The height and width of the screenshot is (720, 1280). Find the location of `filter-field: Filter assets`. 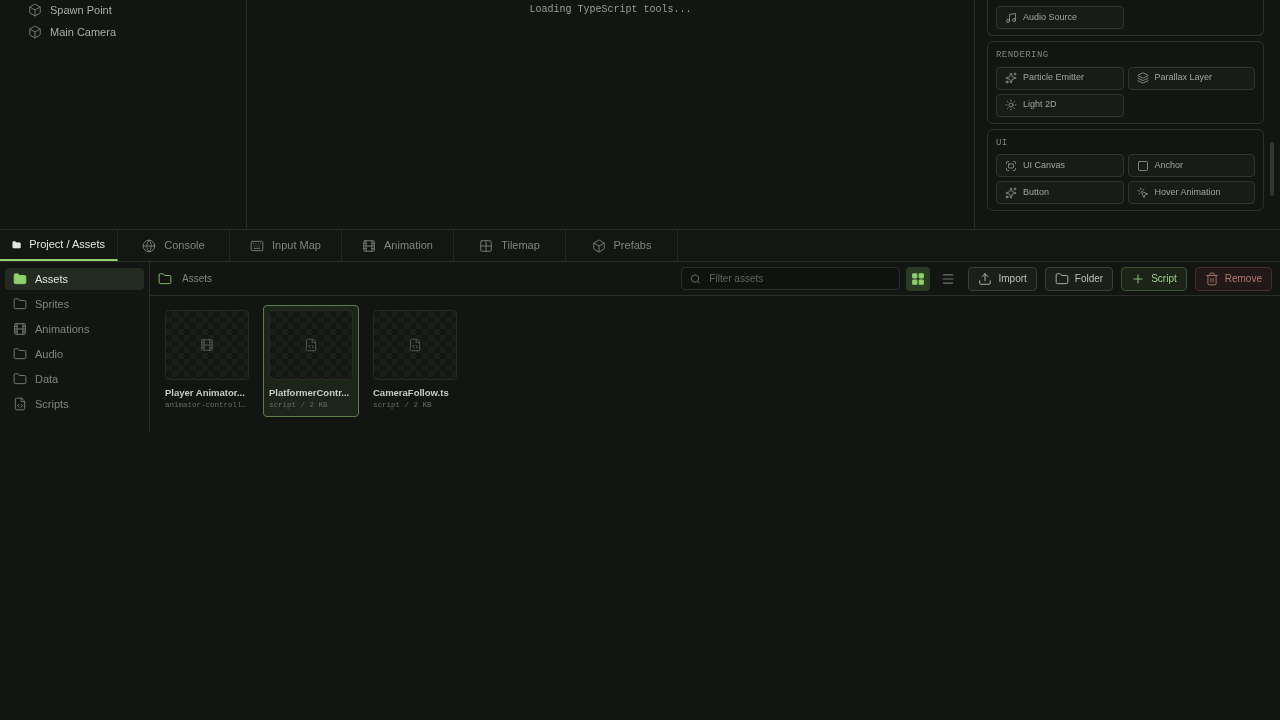

filter-field: Filter assets is located at coordinates (791, 278).